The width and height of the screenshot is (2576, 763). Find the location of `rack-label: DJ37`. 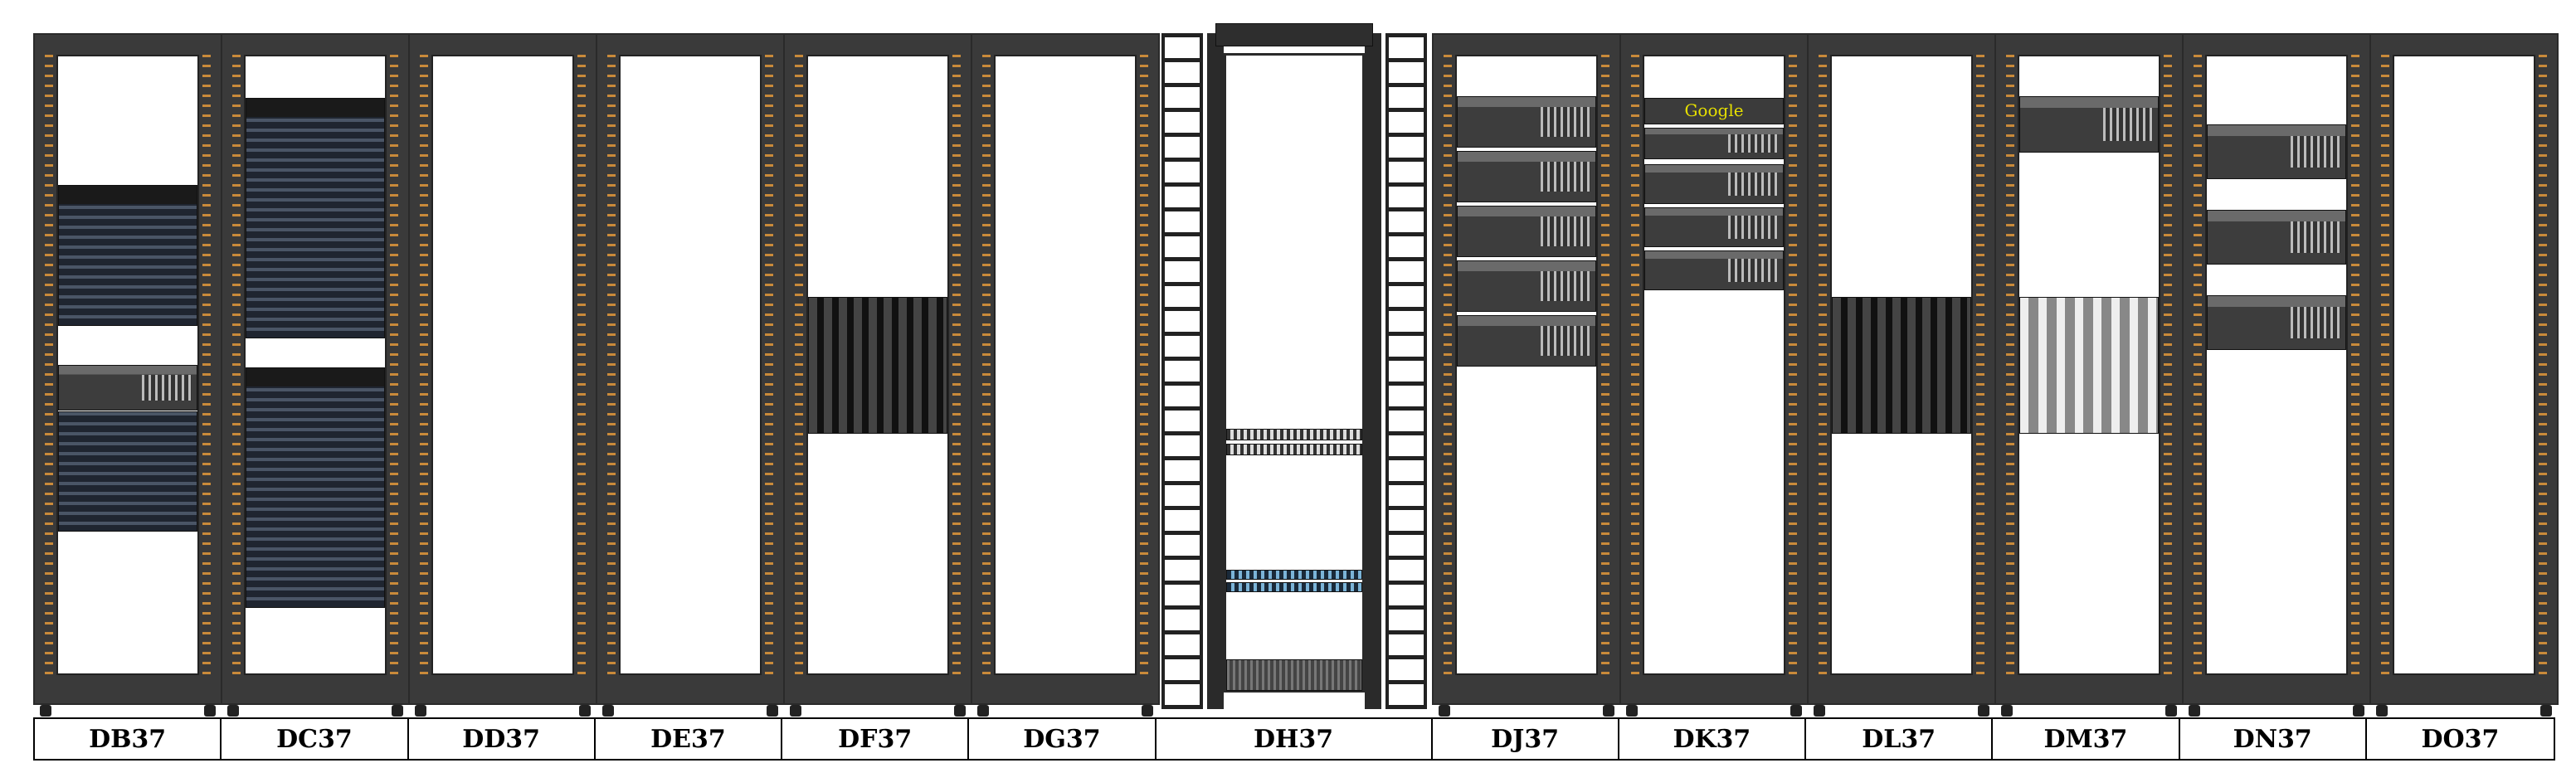

rack-label: DJ37 is located at coordinates (1526, 739).